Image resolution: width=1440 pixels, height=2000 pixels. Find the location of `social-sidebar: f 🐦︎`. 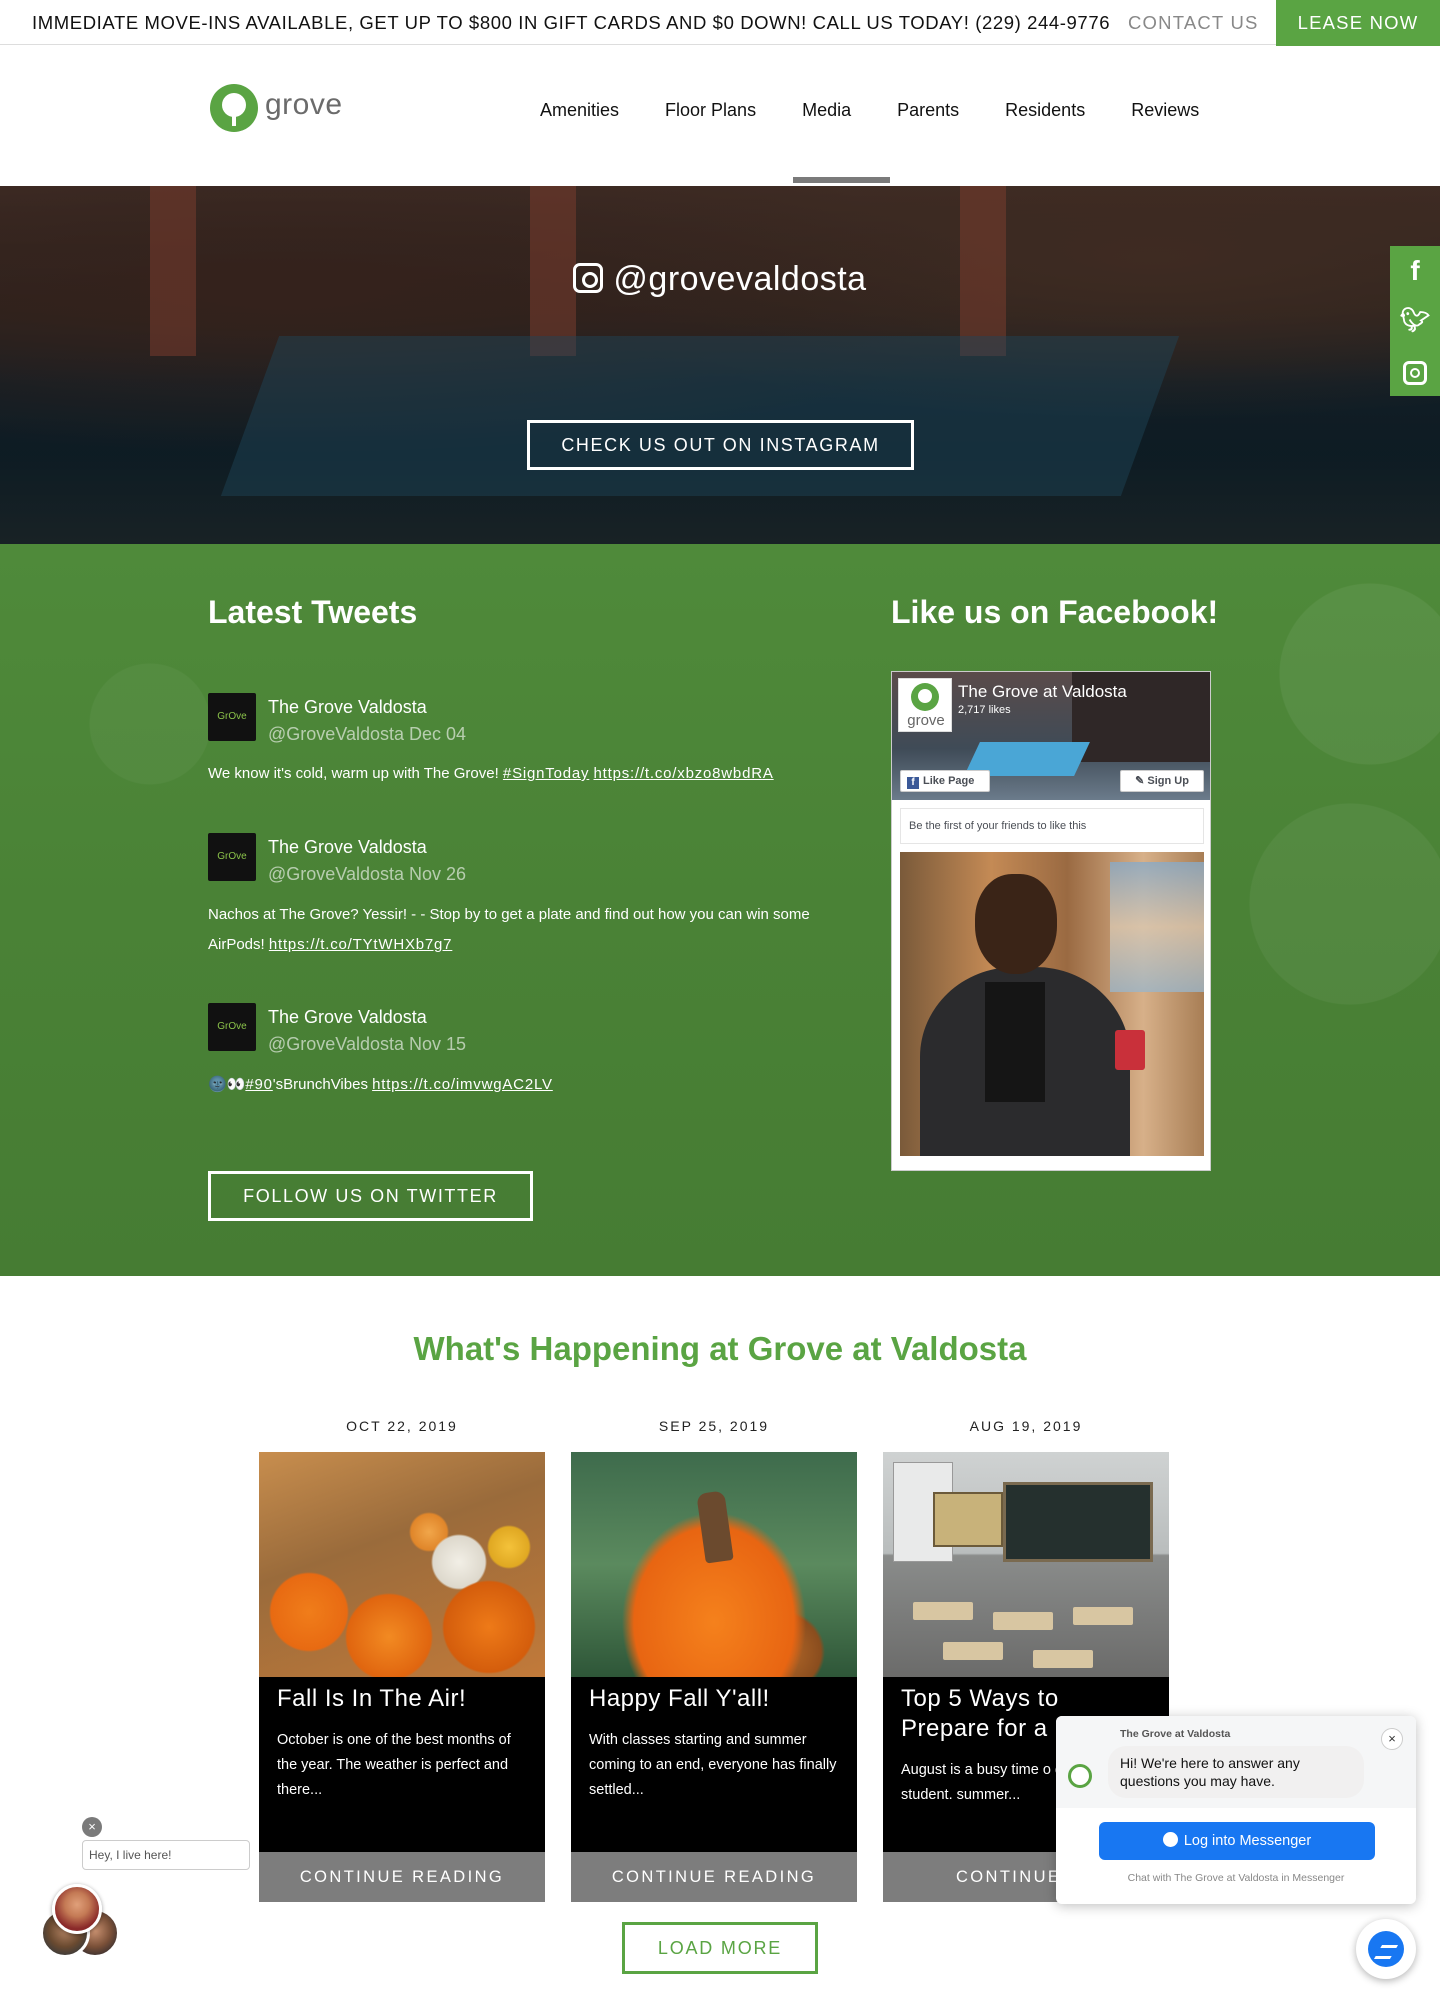

social-sidebar: f 🐦︎ is located at coordinates (1415, 321).